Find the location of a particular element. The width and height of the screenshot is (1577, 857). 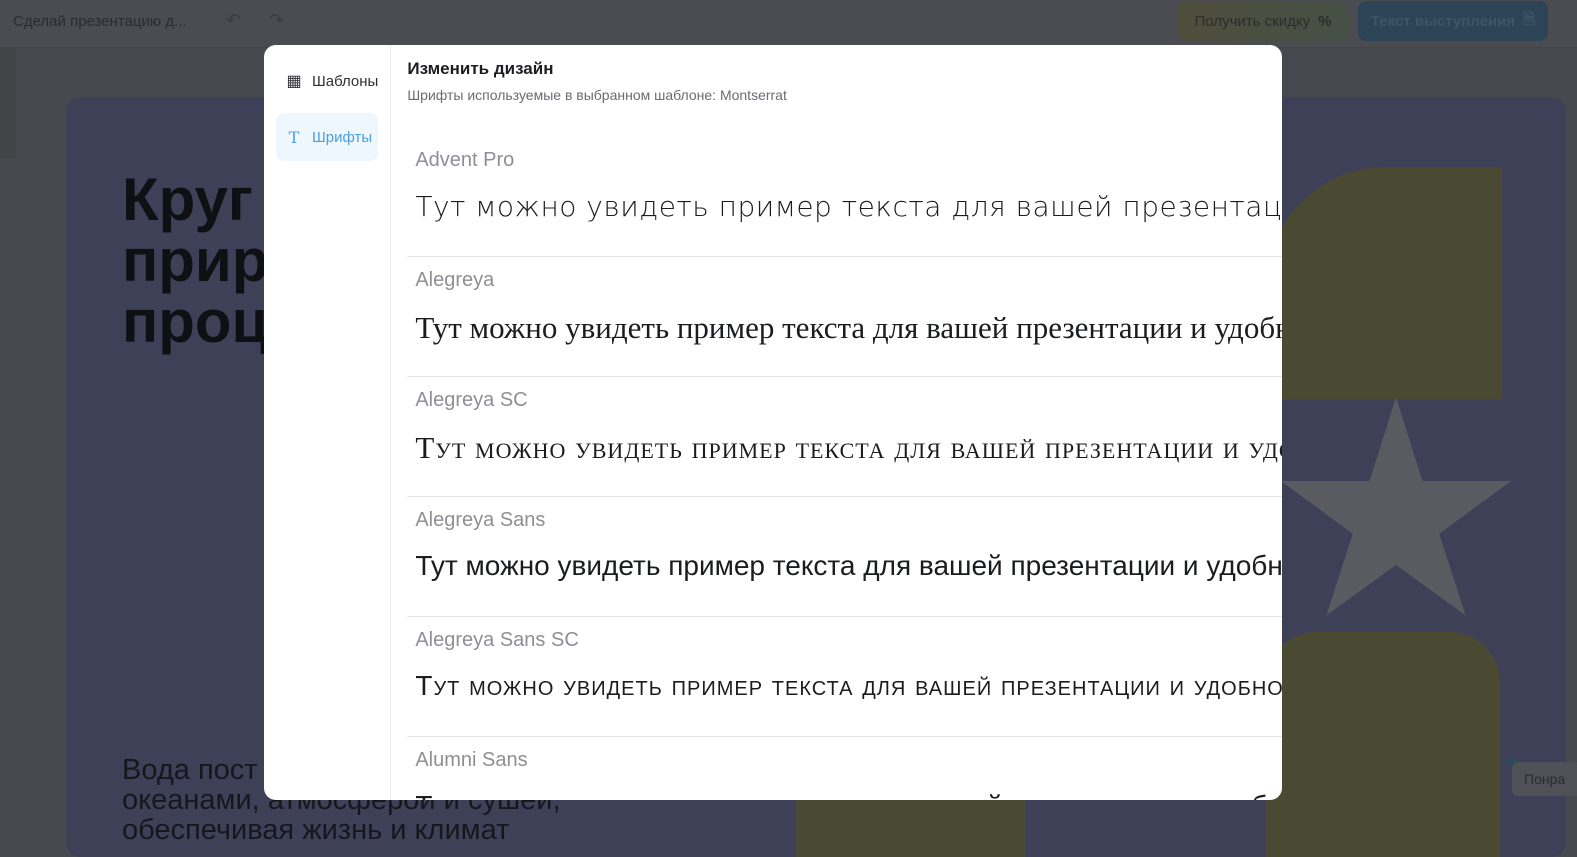

discount-label: Получить скидку is located at coordinates (1252, 21).